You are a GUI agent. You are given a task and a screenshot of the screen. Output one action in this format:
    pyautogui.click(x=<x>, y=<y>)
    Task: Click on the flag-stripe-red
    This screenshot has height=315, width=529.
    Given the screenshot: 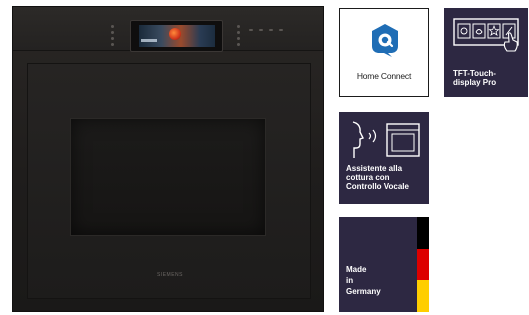 What is the action you would take?
    pyautogui.click(x=423, y=264)
    